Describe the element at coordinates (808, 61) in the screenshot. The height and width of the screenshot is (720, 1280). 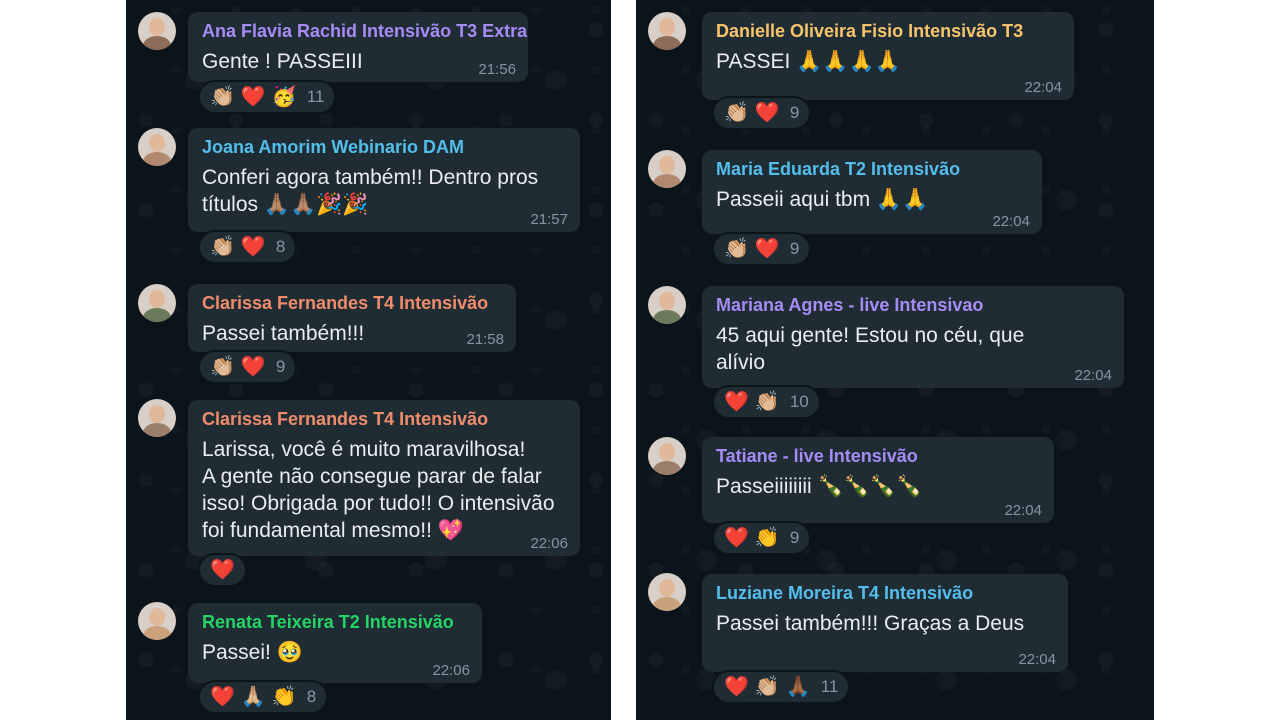
I see `message-text: PASSEI 🙏🙏🙏🙏` at that location.